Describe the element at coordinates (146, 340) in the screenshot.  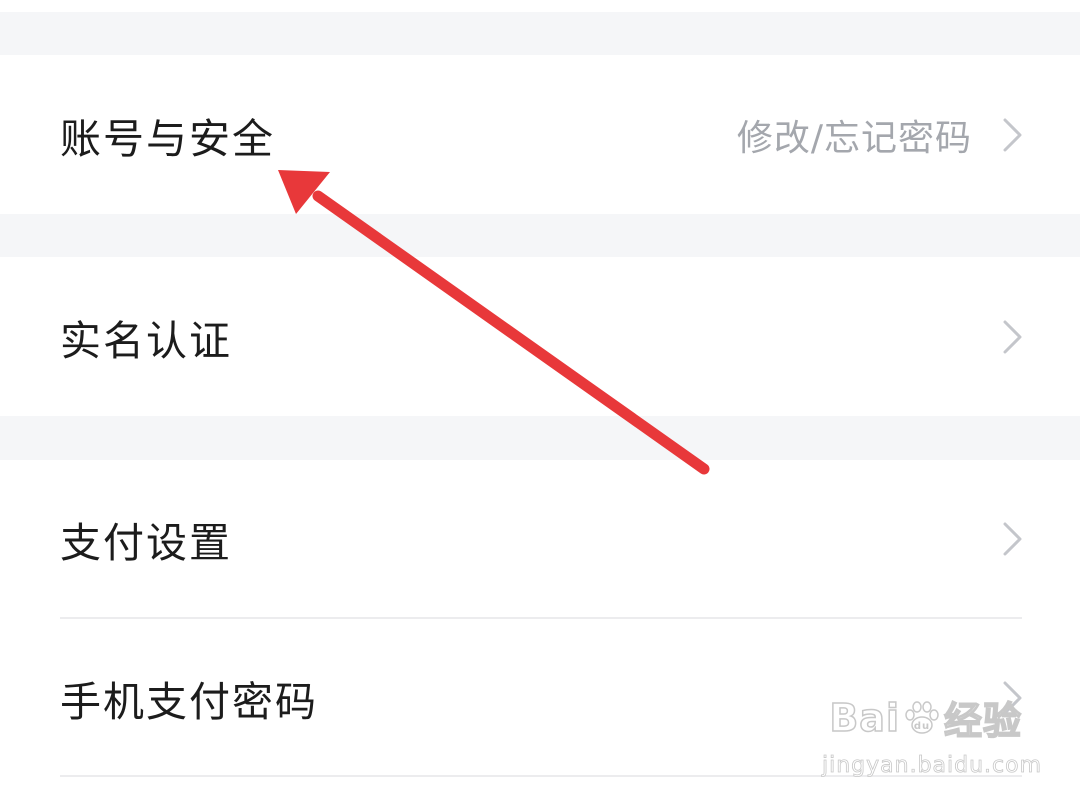
I see `row-label: 实名认证` at that location.